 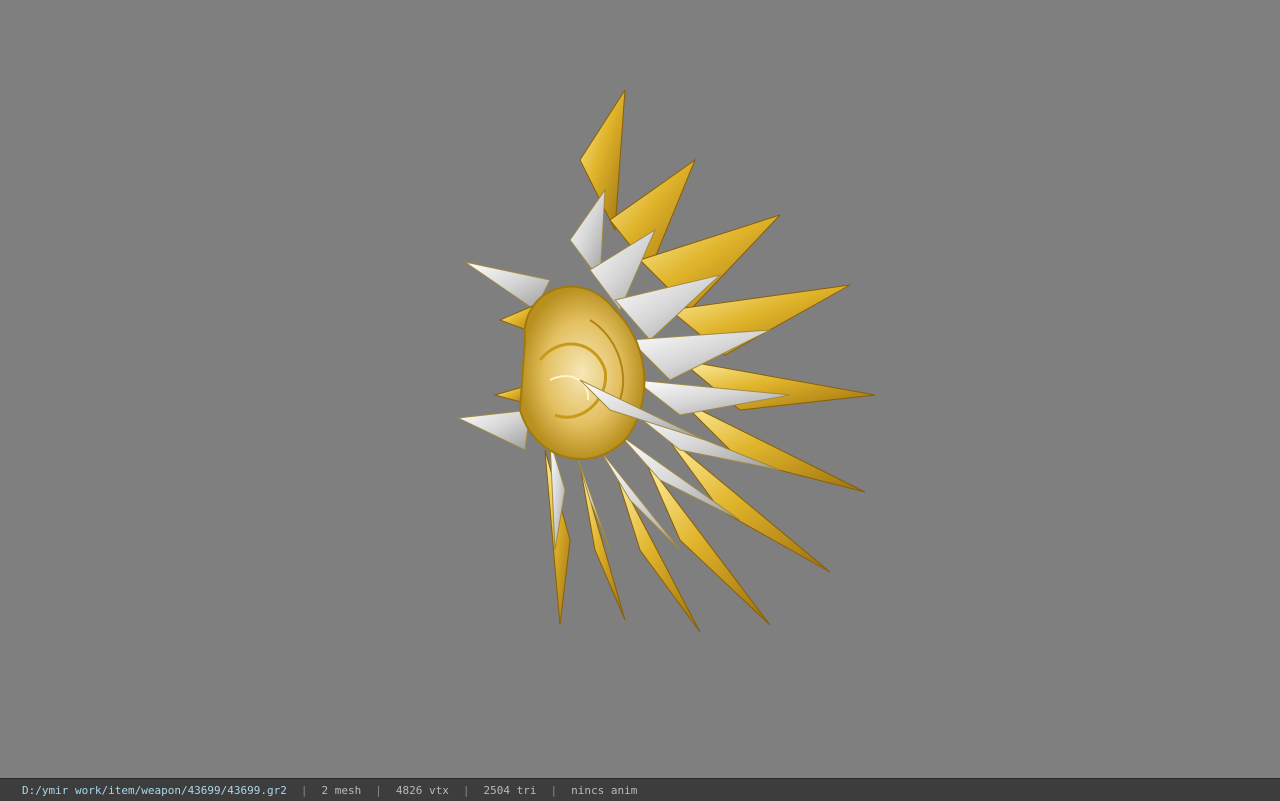 What do you see at coordinates (510, 790) in the screenshot?
I see `triangle-count: 2504 tri` at bounding box center [510, 790].